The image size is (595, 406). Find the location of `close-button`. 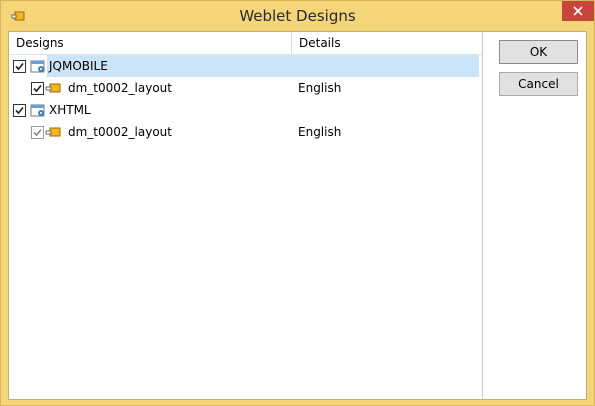

close-button is located at coordinates (578, 11).